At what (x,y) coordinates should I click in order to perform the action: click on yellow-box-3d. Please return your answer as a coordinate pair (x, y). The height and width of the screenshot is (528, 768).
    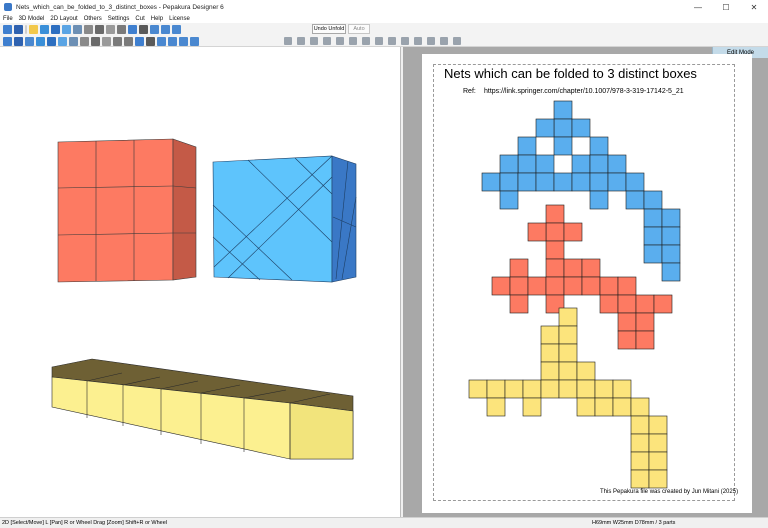
    Looking at the image, I should click on (202, 409).